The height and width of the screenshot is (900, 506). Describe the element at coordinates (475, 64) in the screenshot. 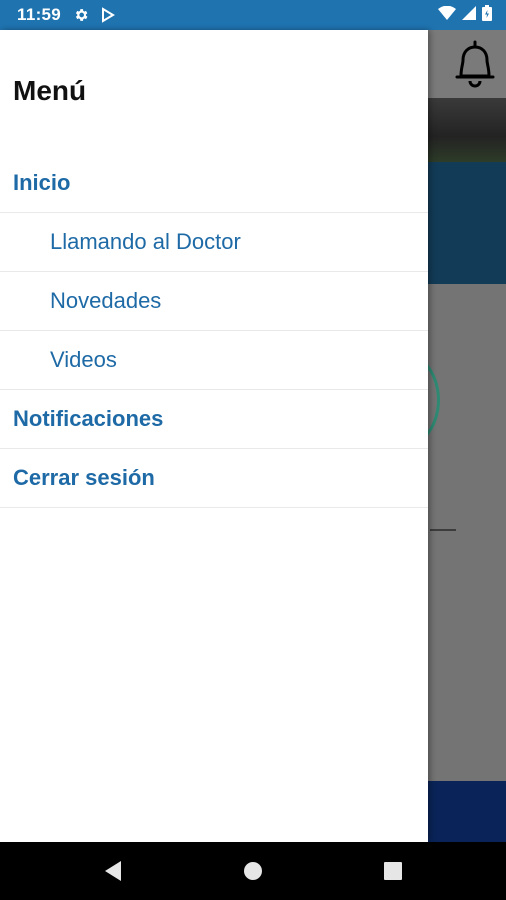

I see `bell-icon` at that location.